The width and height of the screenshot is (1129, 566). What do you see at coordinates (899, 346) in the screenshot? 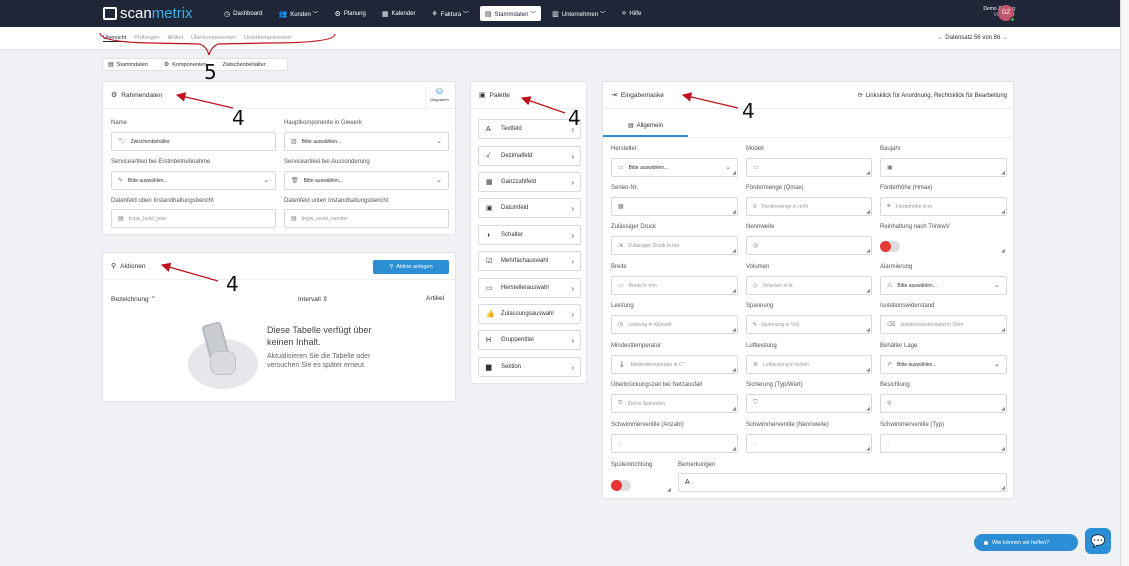
I see `behaelter-lage-label: Behälter Lage` at bounding box center [899, 346].